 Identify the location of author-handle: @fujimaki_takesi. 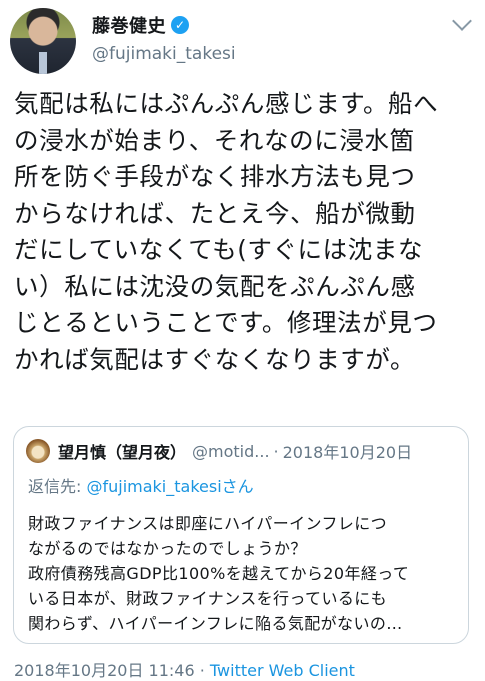
(164, 54).